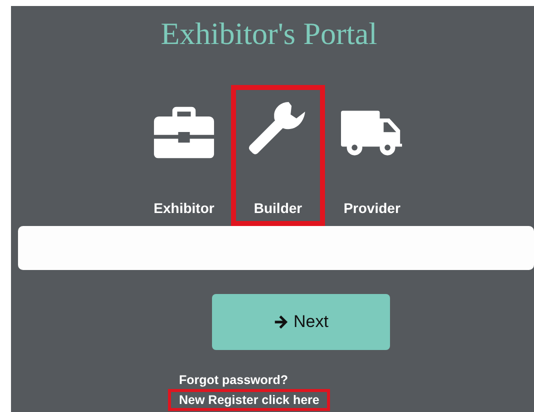  Describe the element at coordinates (281, 322) in the screenshot. I see `arrow-right-icon` at that location.